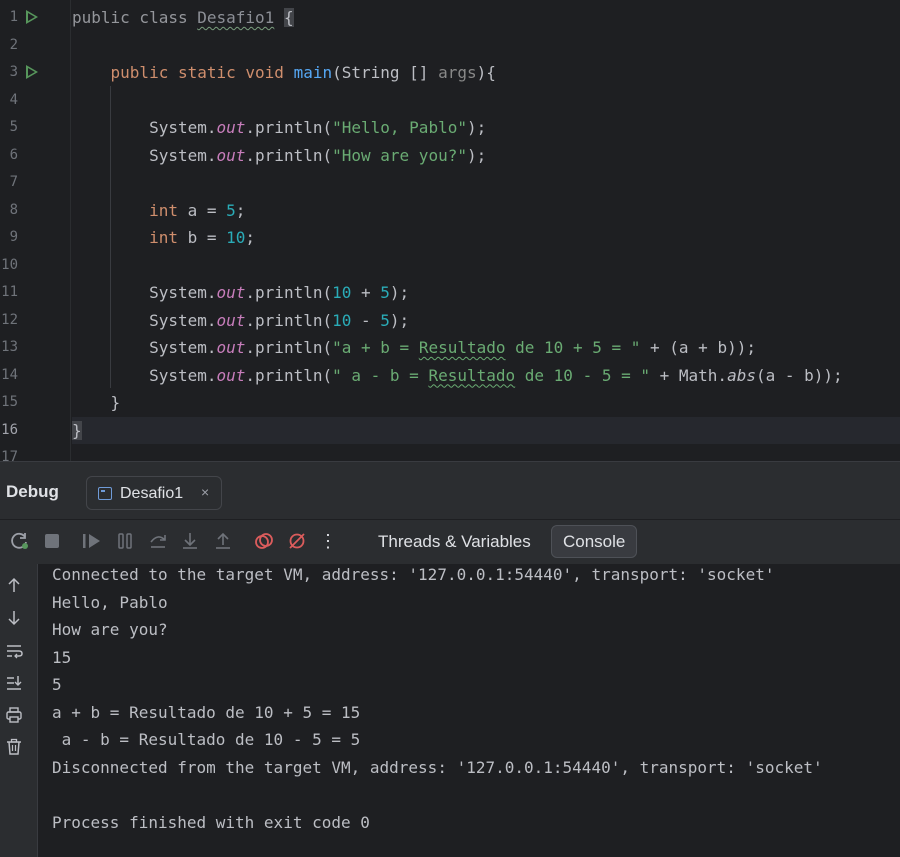  I want to click on resume-icon, so click(92, 541).